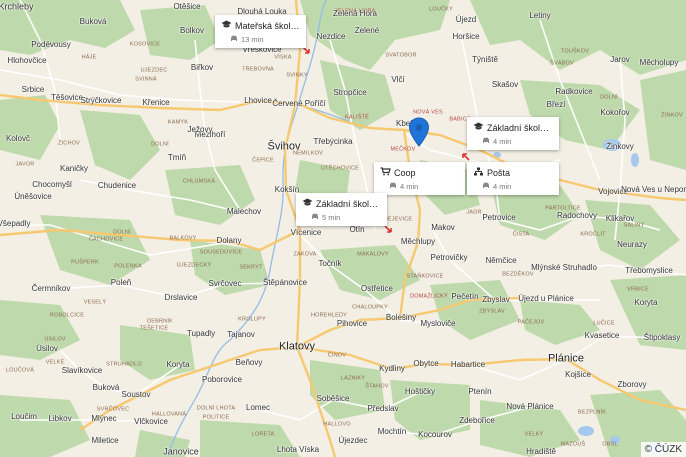 This screenshot has width=686, height=457. Describe the element at coordinates (251, 267) in the screenshot. I see `area-label: SEKRYT` at that location.